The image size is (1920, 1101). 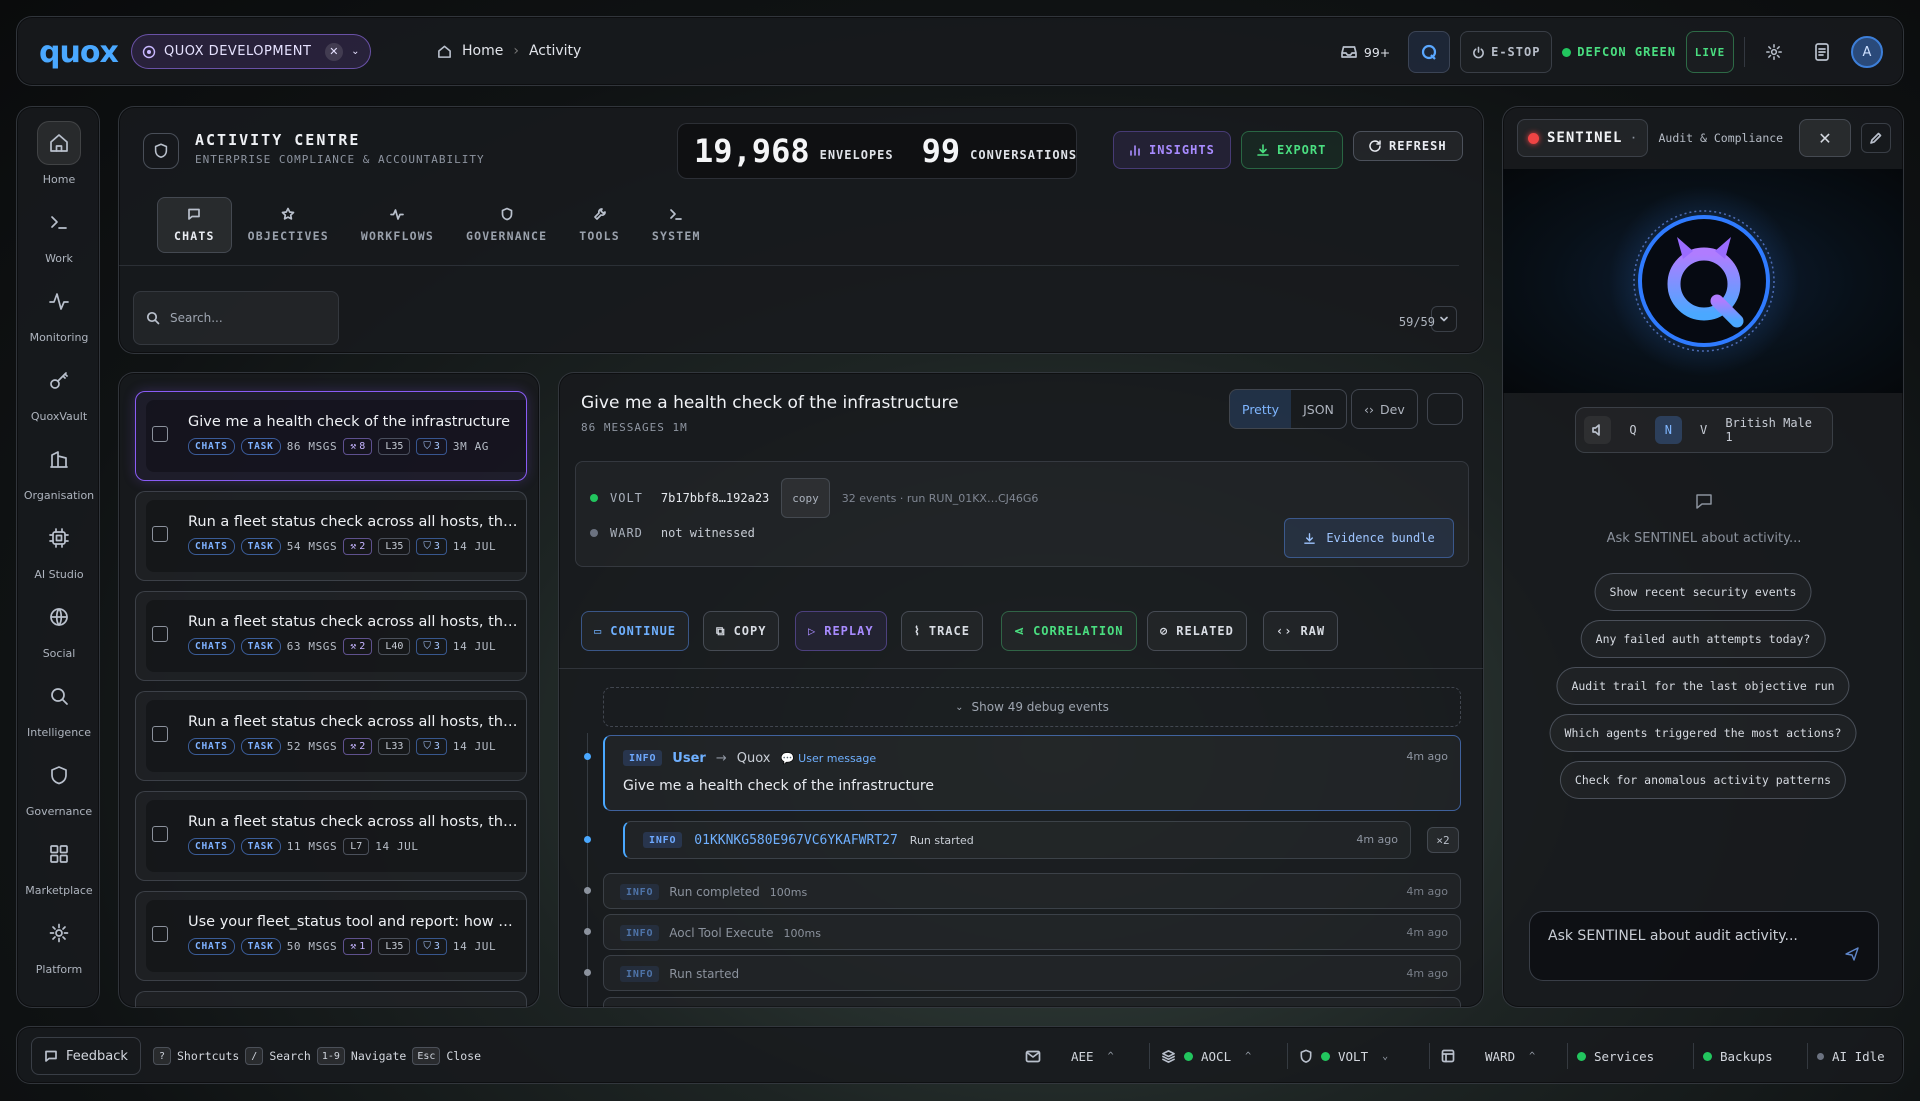 What do you see at coordinates (1443, 840) in the screenshot?
I see `event-repeat-count: ×2` at bounding box center [1443, 840].